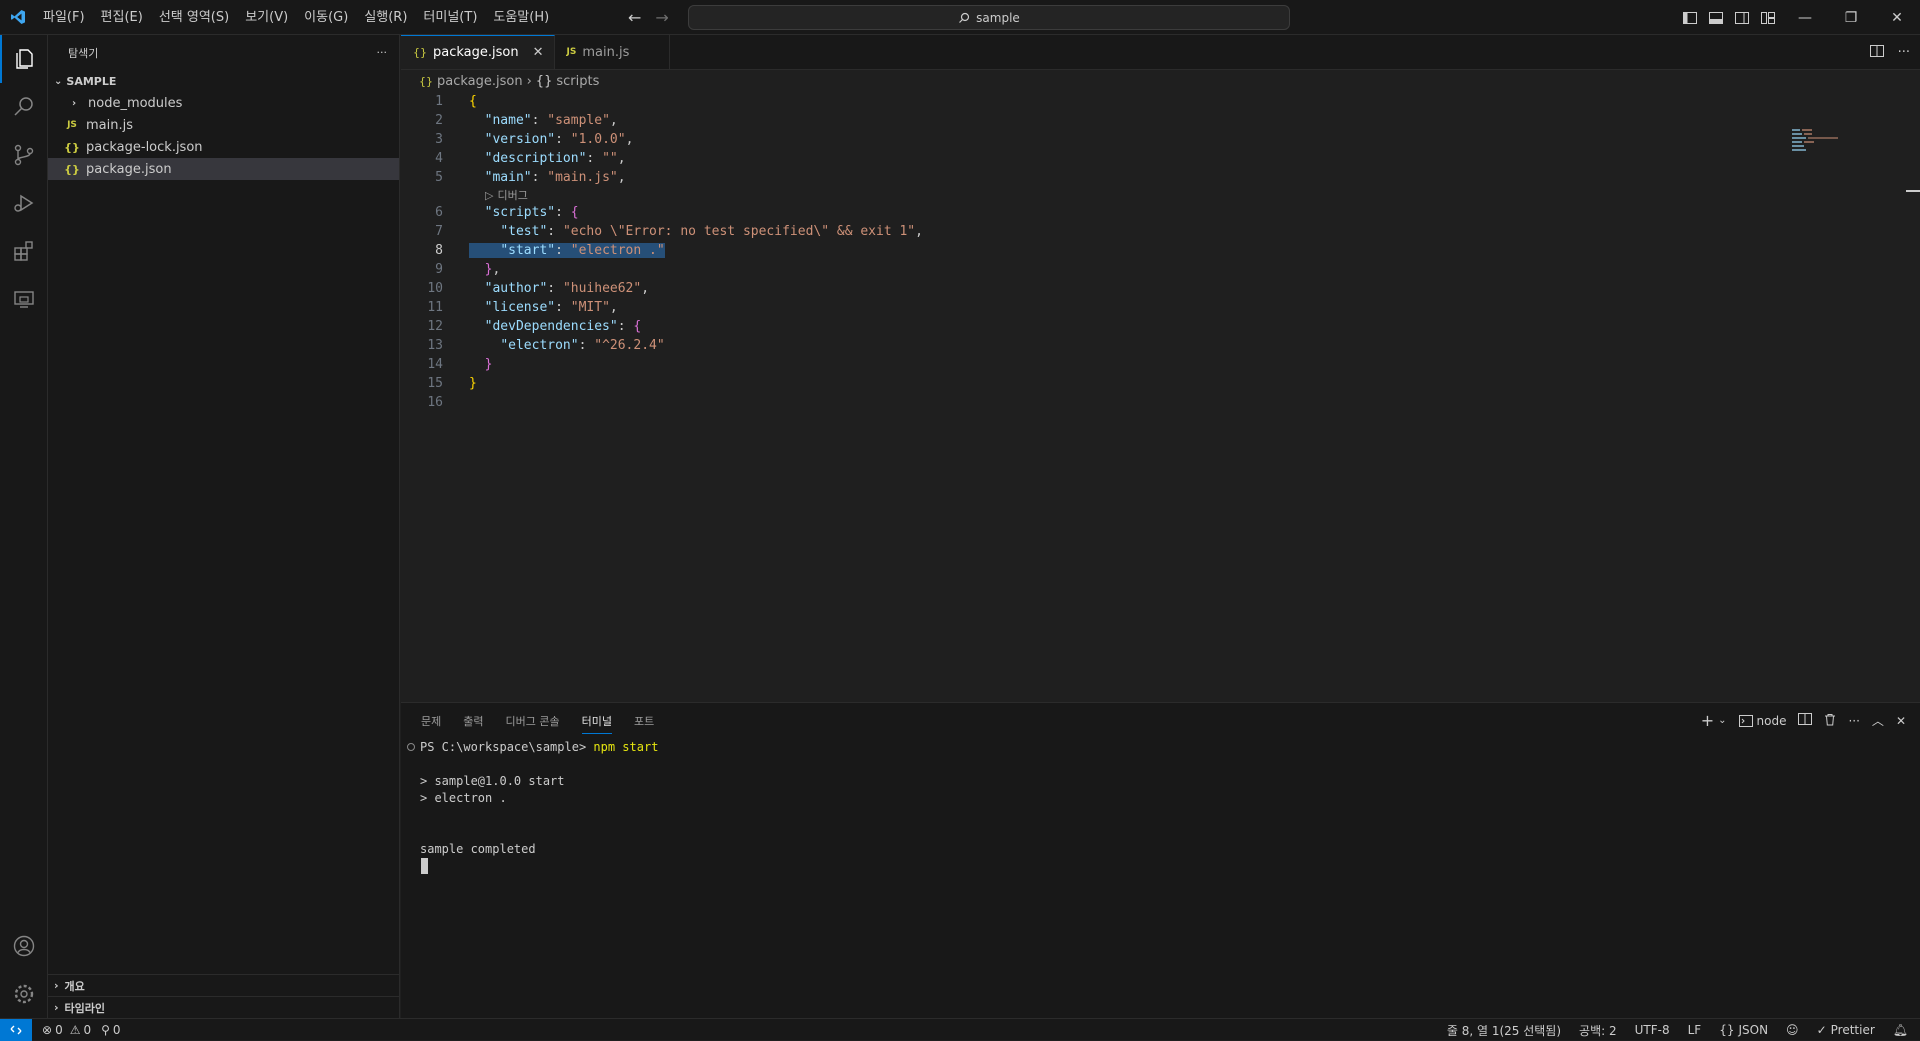 The width and height of the screenshot is (1920, 1041). What do you see at coordinates (478, 52) in the screenshot?
I see `tab-package-json: {} package.json ✕` at bounding box center [478, 52].